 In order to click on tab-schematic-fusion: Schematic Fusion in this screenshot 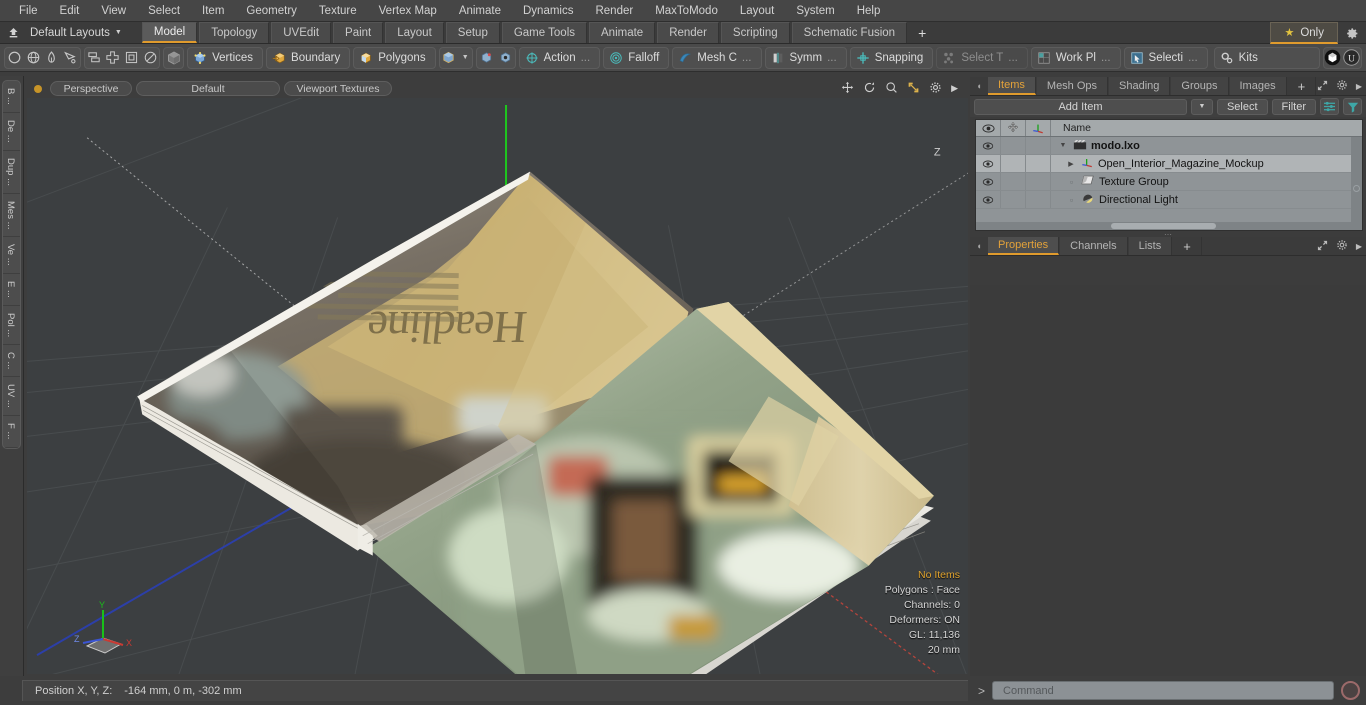, I will do `click(849, 32)`.